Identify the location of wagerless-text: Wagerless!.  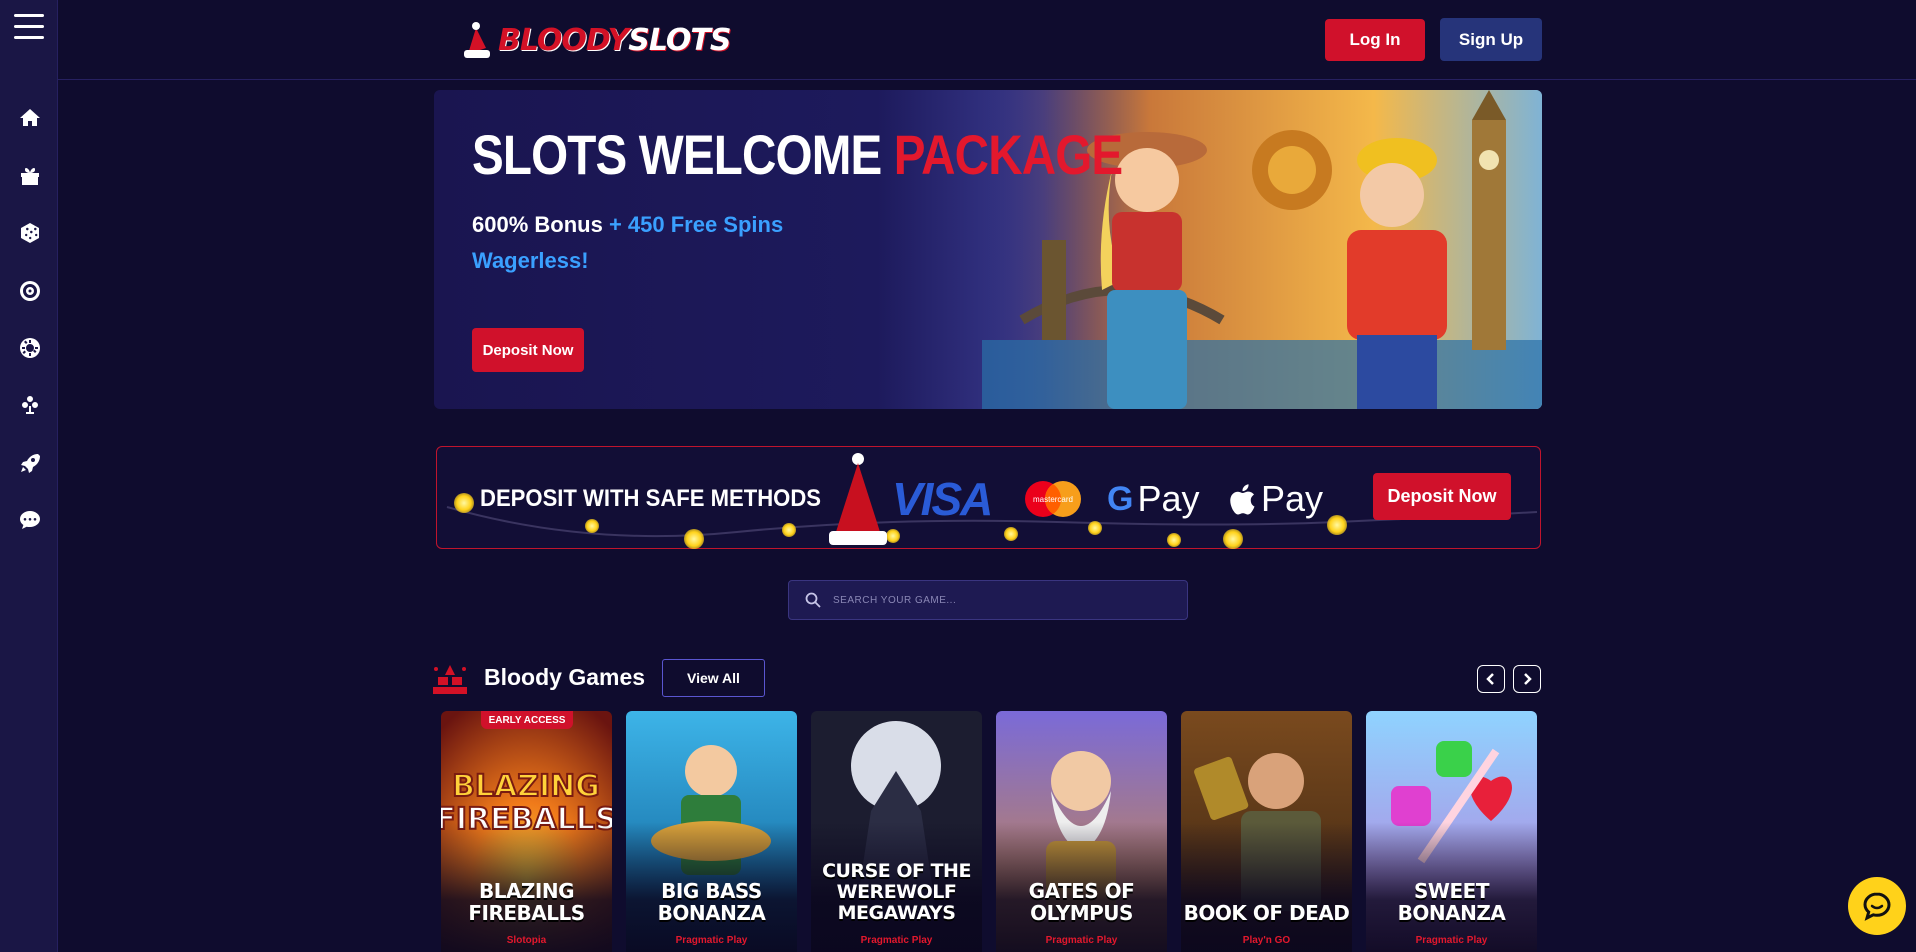
(530, 260).